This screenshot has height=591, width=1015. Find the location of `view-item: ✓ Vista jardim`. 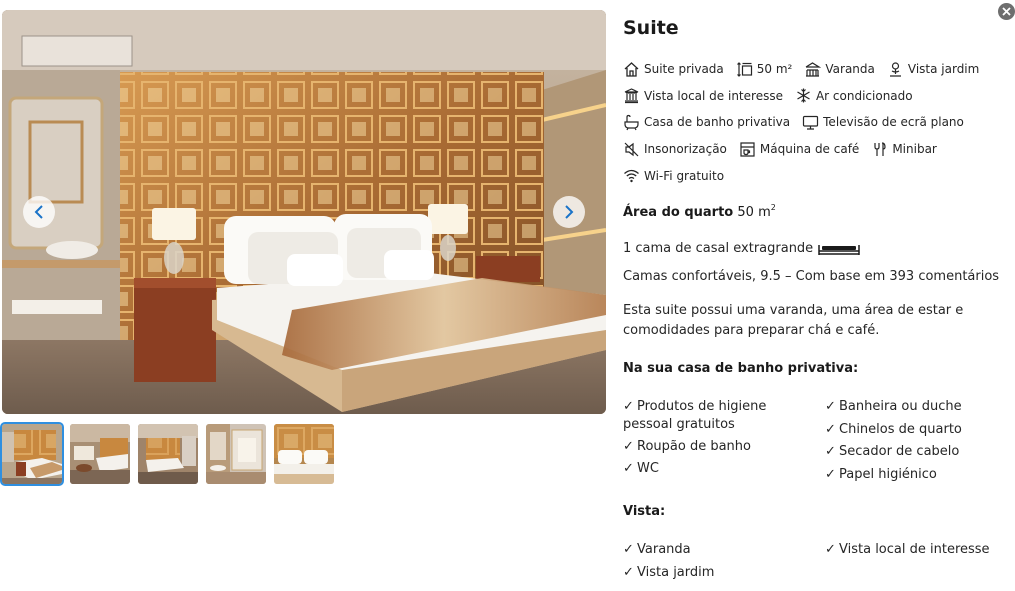

view-item: ✓ Vista jardim is located at coordinates (668, 573).